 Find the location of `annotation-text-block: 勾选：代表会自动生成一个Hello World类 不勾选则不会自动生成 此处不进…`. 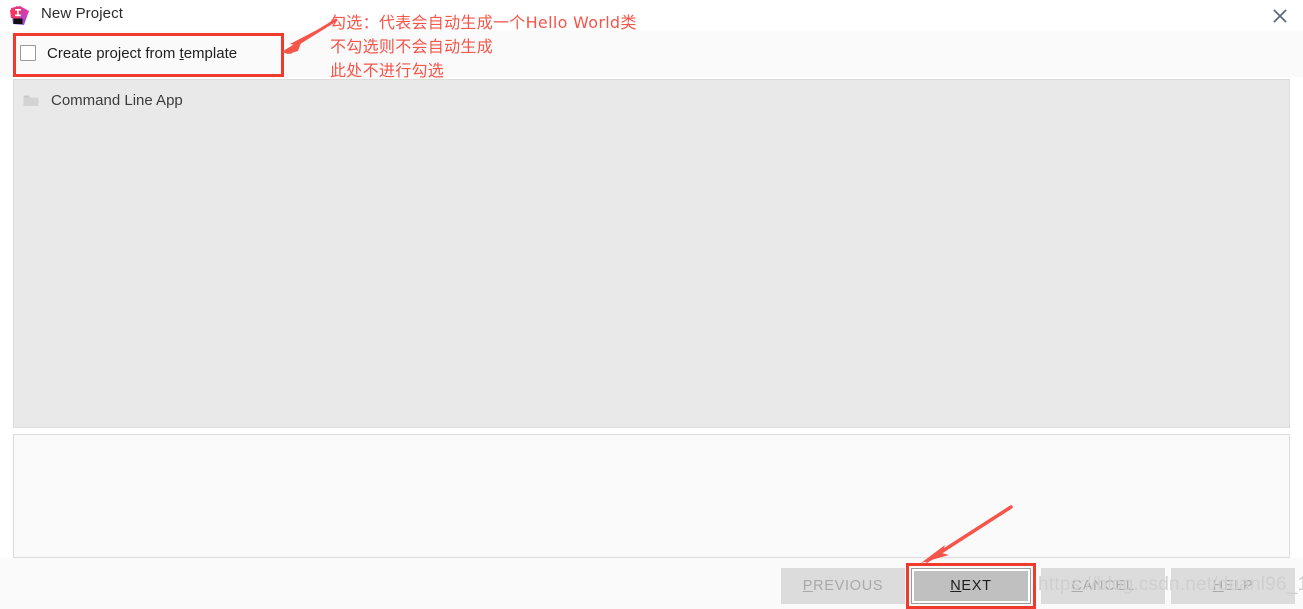

annotation-text-block: 勾选：代表会自动生成一个Hello World类 不勾选则不会自动生成 此处不进… is located at coordinates (483, 47).